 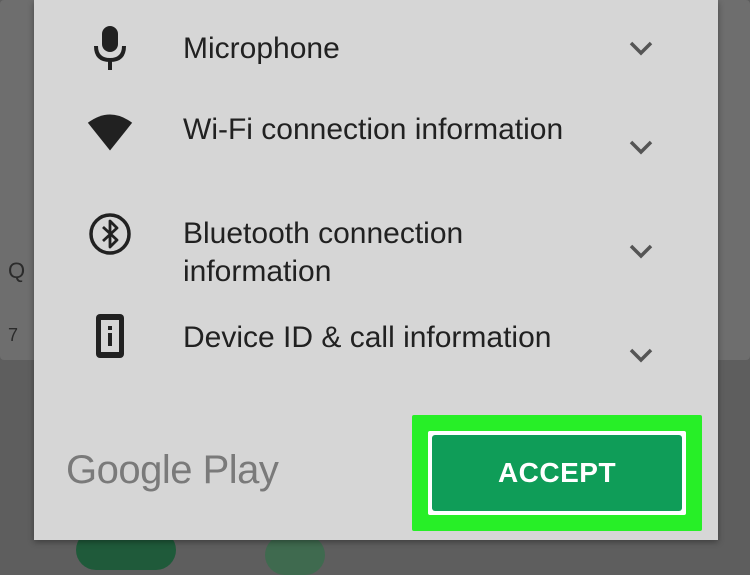 What do you see at coordinates (376, 50) in the screenshot?
I see `permission-row-microphone: Microphone` at bounding box center [376, 50].